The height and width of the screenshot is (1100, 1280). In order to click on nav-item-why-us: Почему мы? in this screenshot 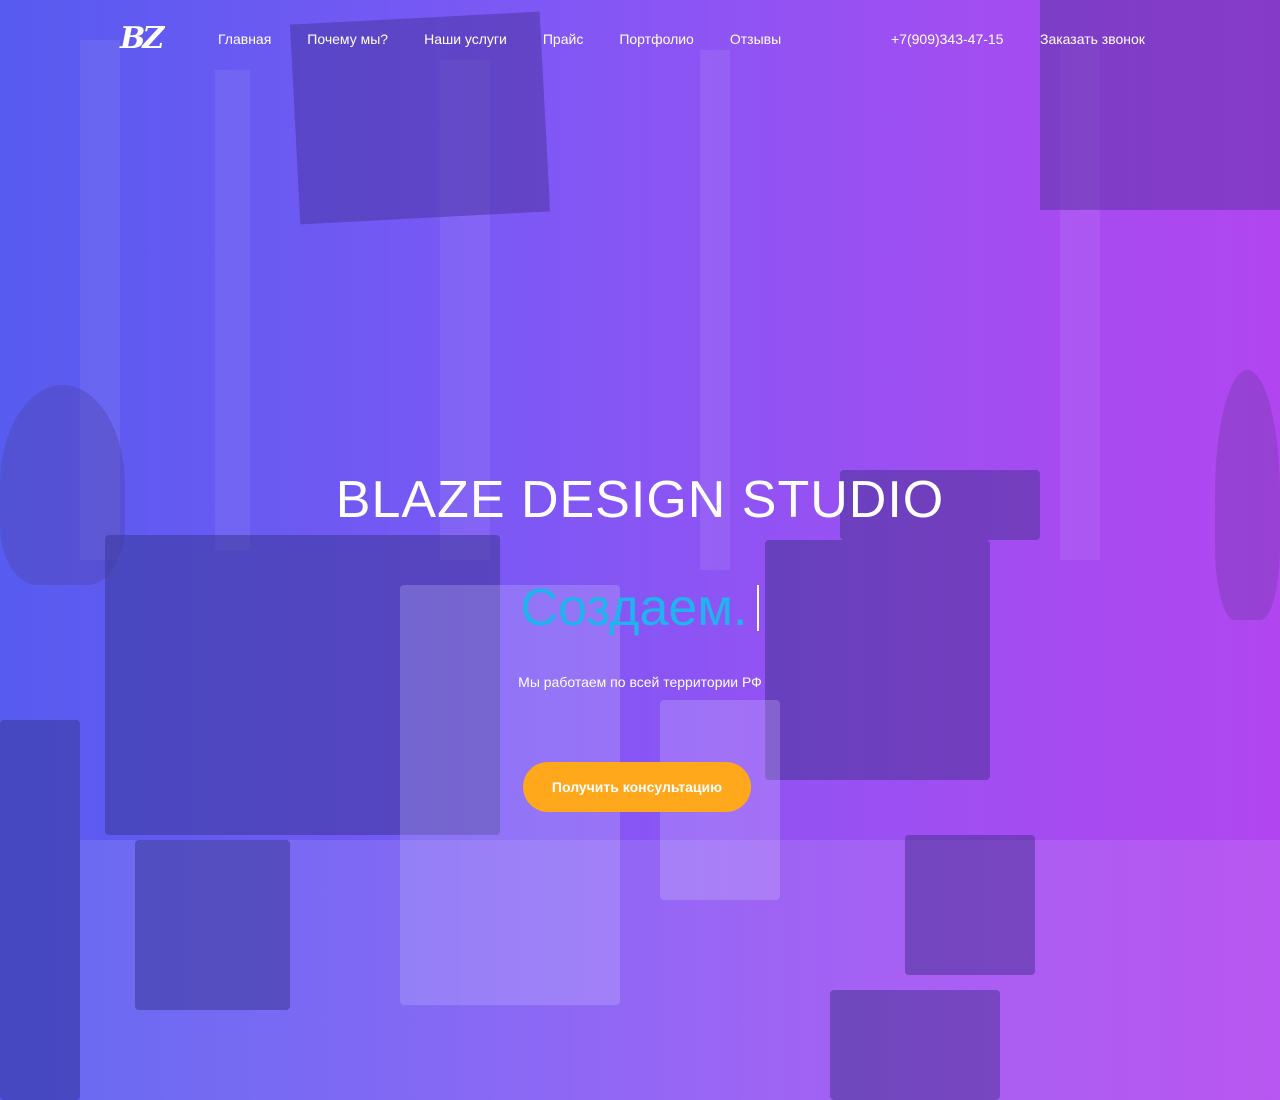, I will do `click(347, 39)`.